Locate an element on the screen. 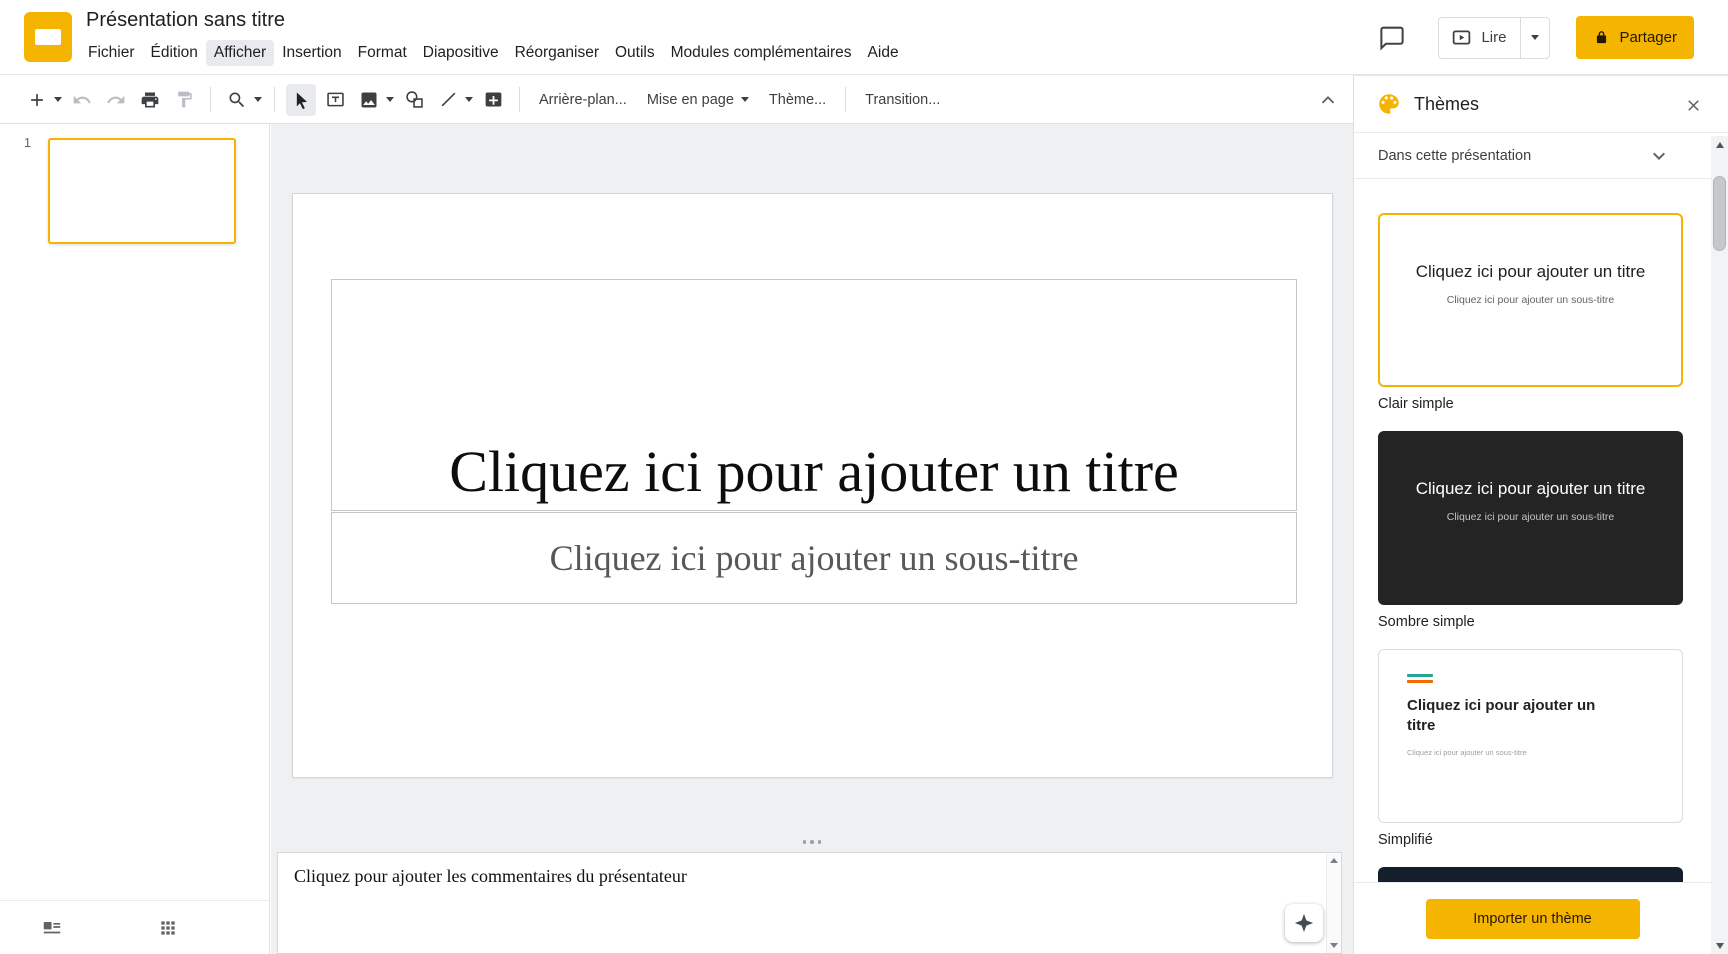  themes-panel-header: Thèmes is located at coordinates (1541, 104).